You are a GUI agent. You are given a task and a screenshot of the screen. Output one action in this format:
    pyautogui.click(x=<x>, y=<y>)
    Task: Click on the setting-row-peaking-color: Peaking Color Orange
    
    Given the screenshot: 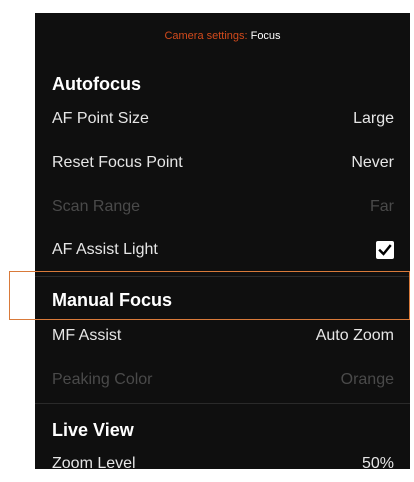 What is the action you would take?
    pyautogui.click(x=222, y=380)
    